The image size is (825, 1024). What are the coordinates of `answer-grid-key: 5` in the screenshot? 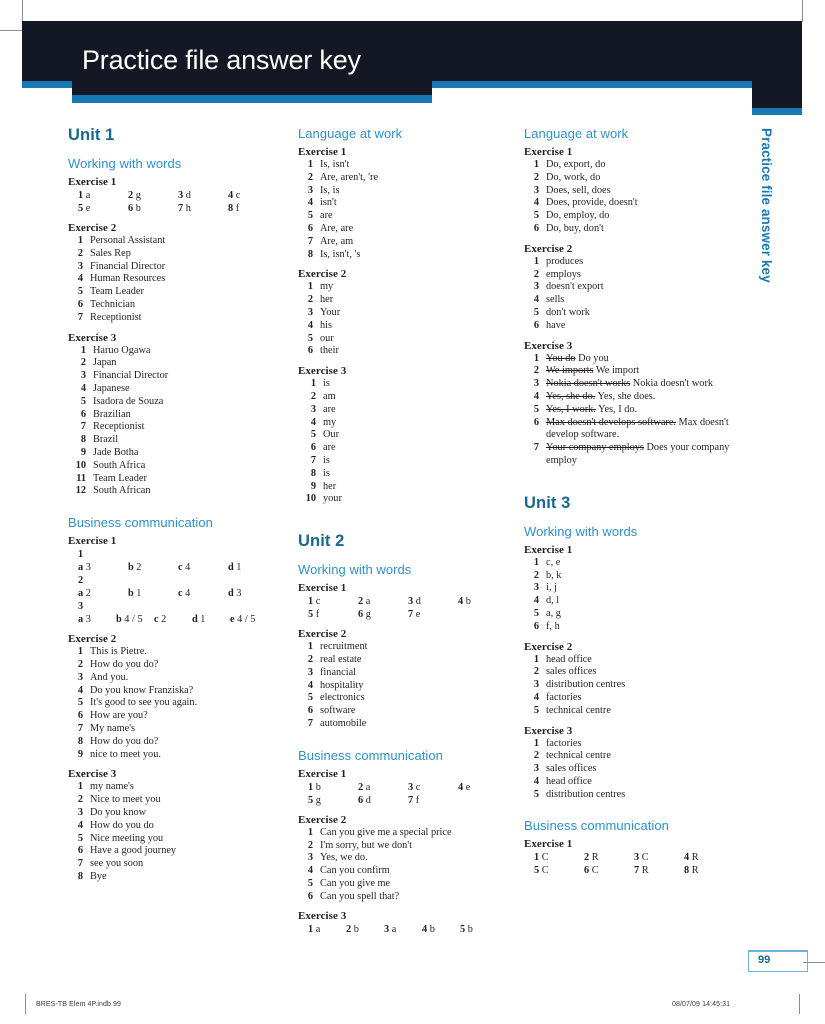 It's located at (537, 871).